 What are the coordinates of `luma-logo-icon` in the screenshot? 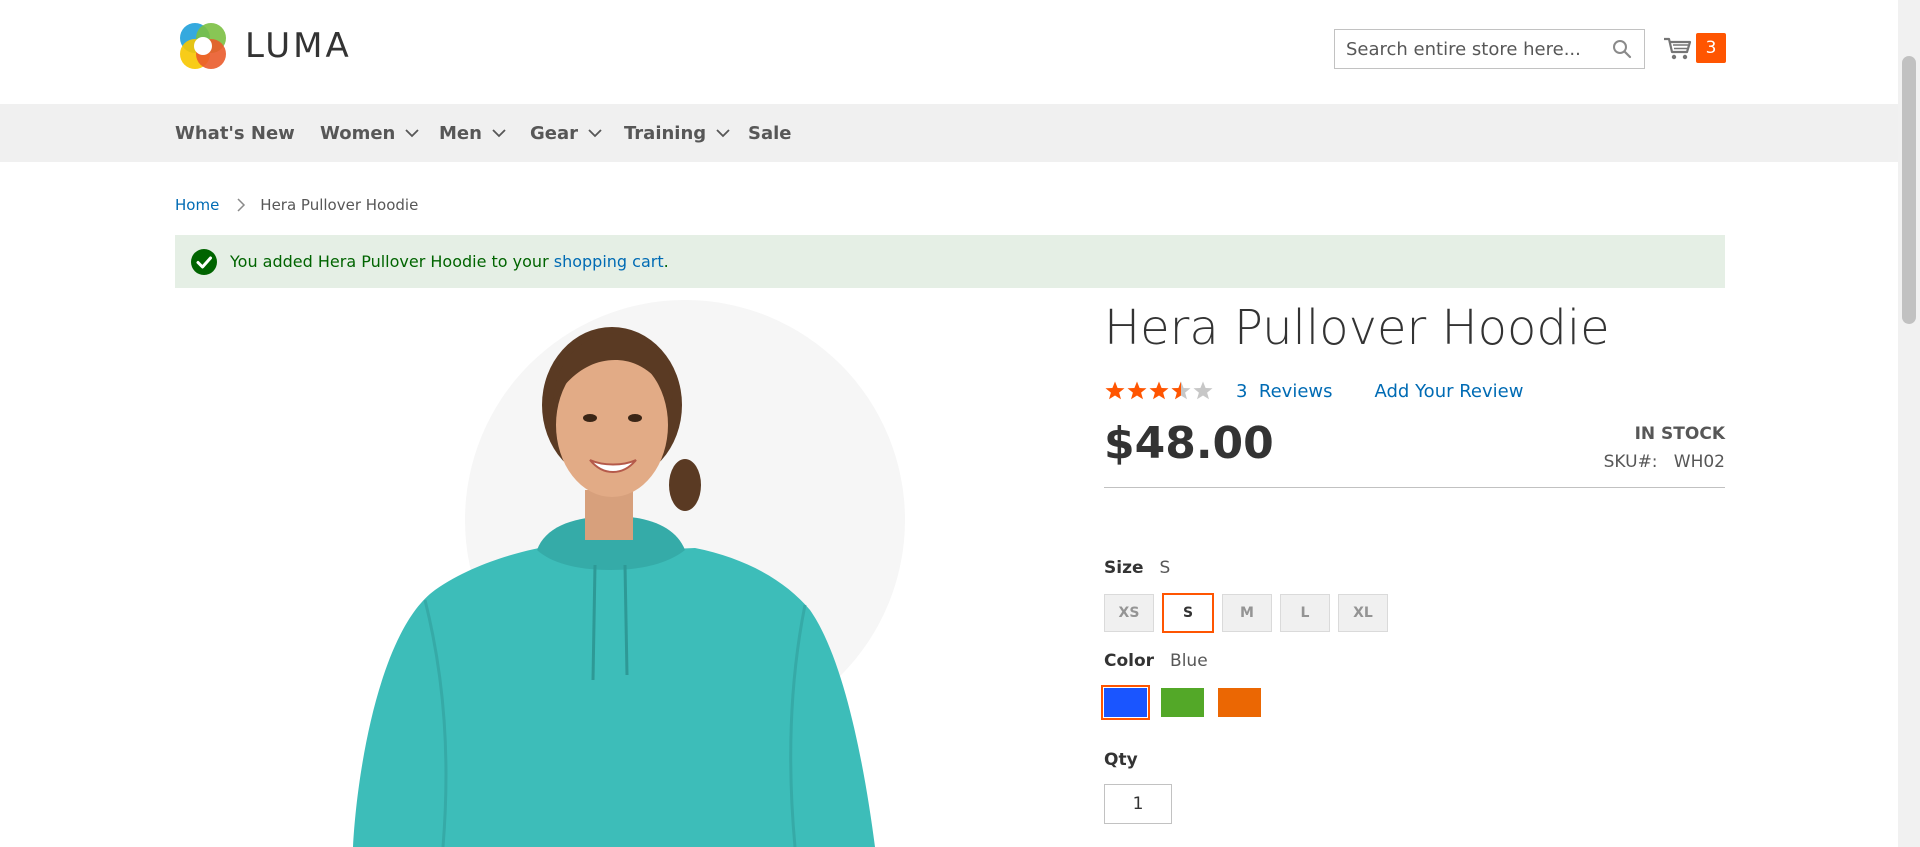 It's located at (203, 46).